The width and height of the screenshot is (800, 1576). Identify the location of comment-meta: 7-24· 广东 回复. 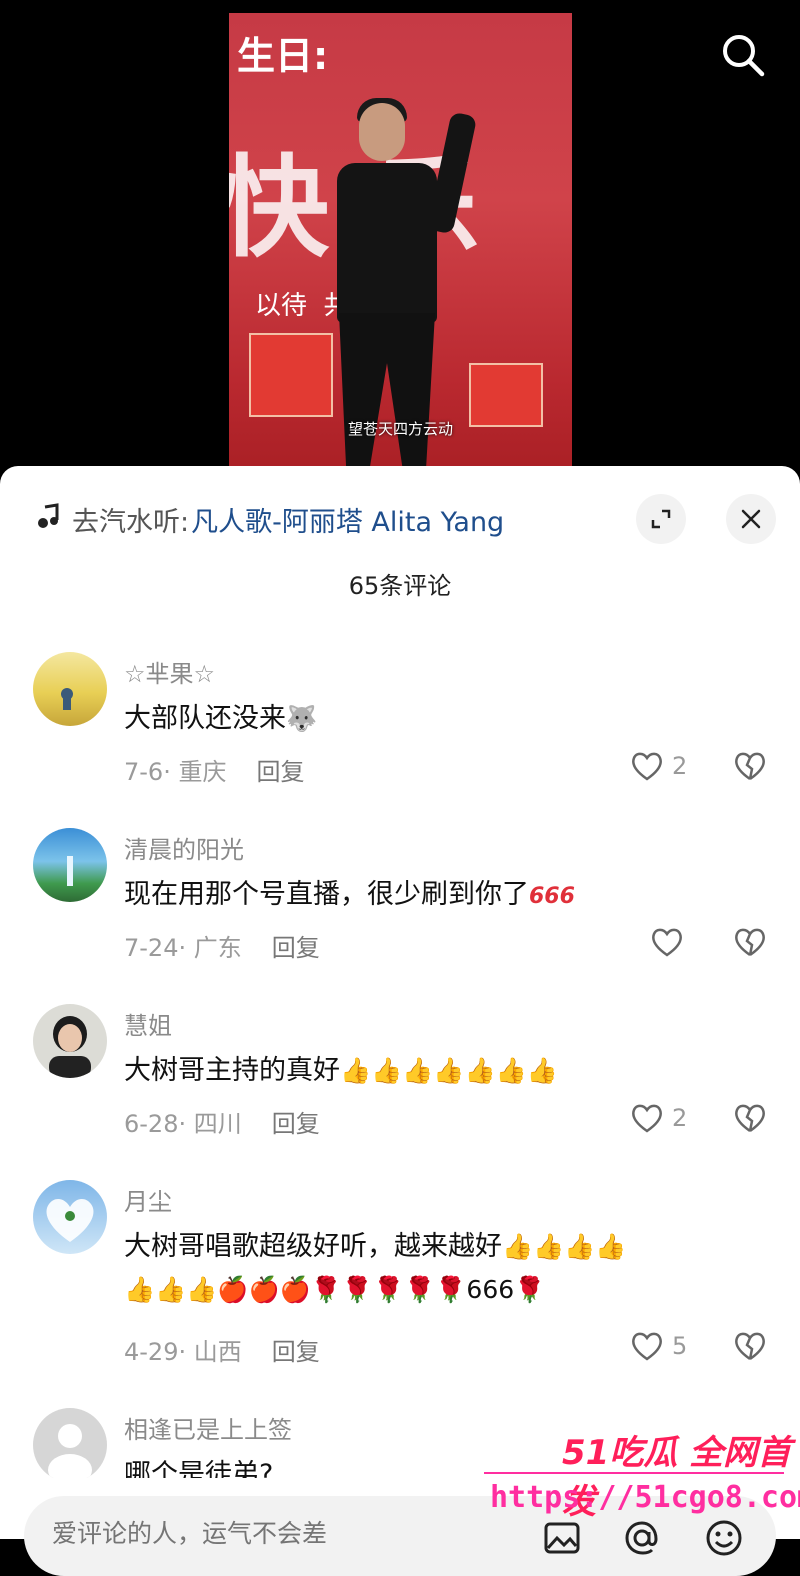
(222, 948).